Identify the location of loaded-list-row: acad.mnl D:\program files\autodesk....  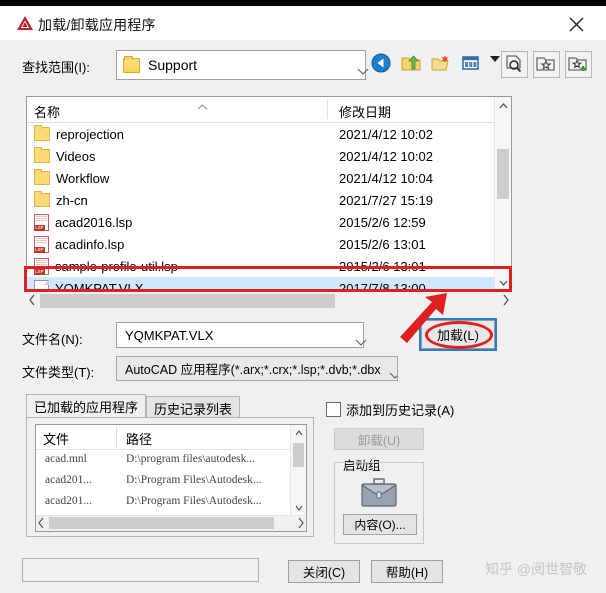
(171, 460).